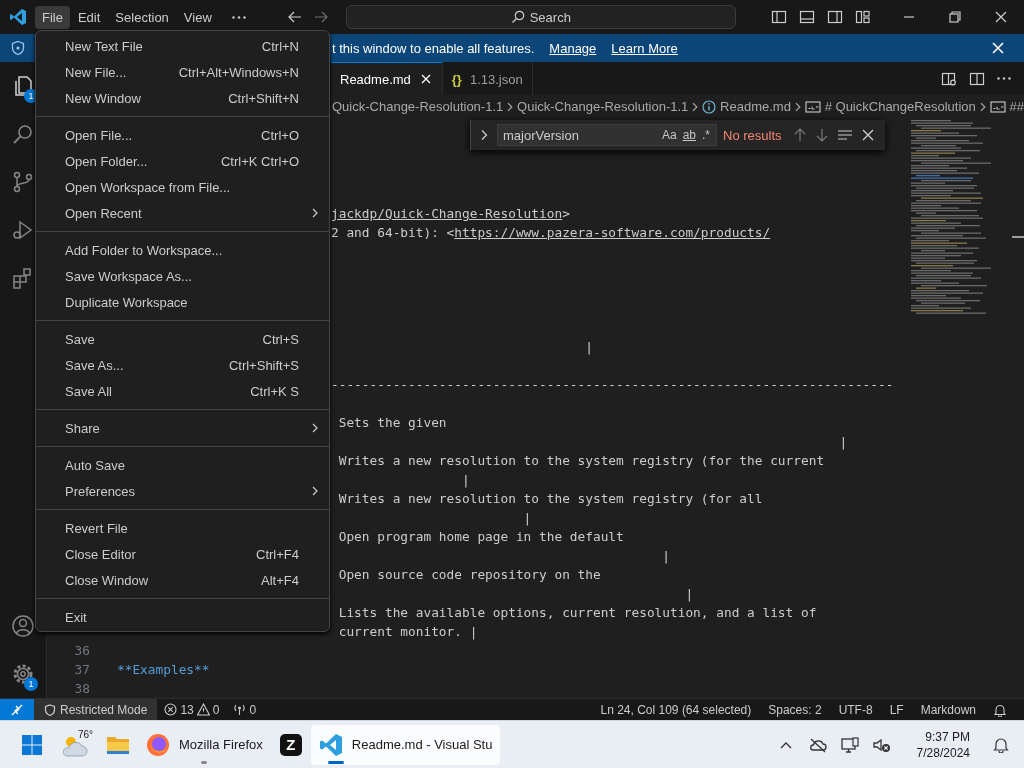 This screenshot has width=1024, height=768. Describe the element at coordinates (943, 744) in the screenshot. I see `clock: 9:37 PM 7/28/2024` at that location.